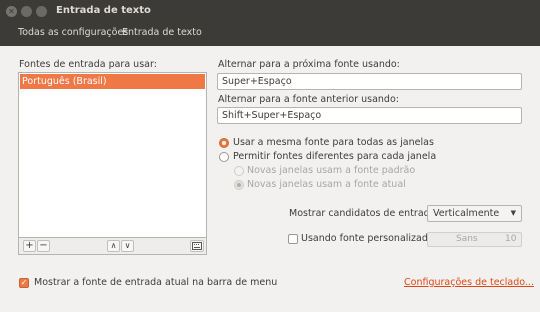  Describe the element at coordinates (270, 11) in the screenshot. I see `title-bar: ✕ Entrada de texto` at that location.